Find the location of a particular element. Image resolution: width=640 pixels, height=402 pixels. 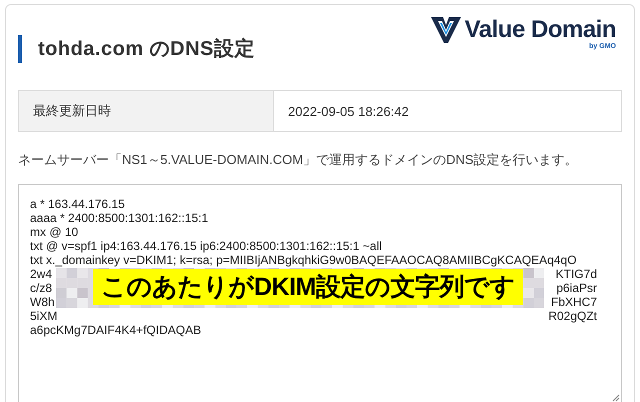

description-text: ネームサーバー「NS1～5.VALUE-DOMAIN.COM」で運用するドメインのDNS設定を行います。 is located at coordinates (298, 160).